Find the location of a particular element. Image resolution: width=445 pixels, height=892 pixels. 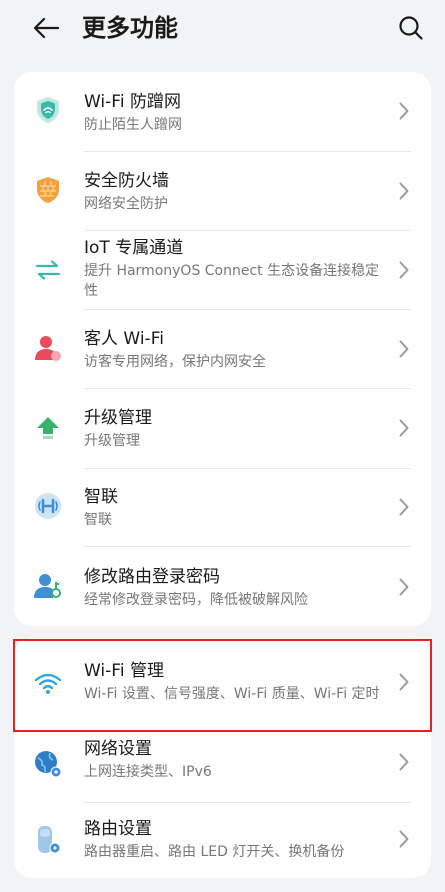

item-title: 安全防火墙 is located at coordinates (126, 181).